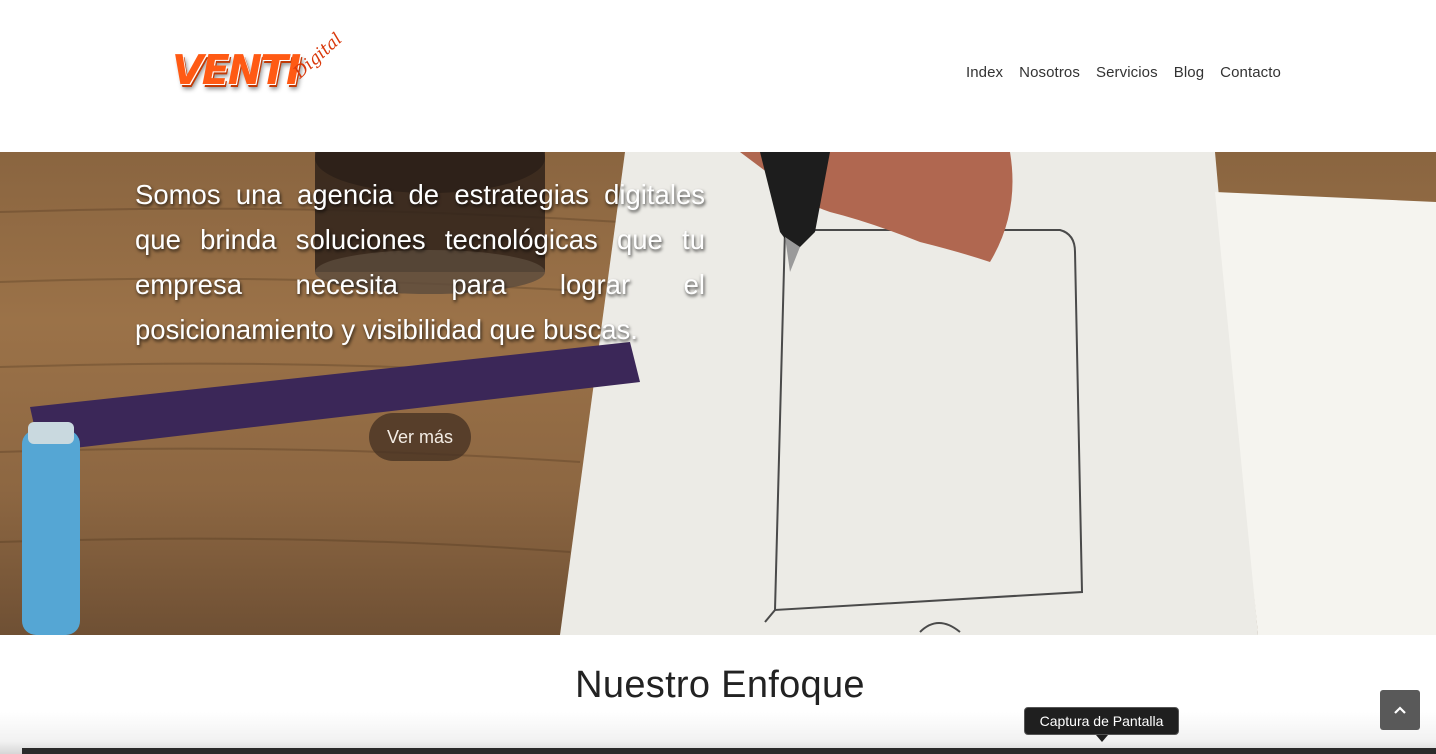 The height and width of the screenshot is (754, 1436). I want to click on chevron-up-icon, so click(1400, 710).